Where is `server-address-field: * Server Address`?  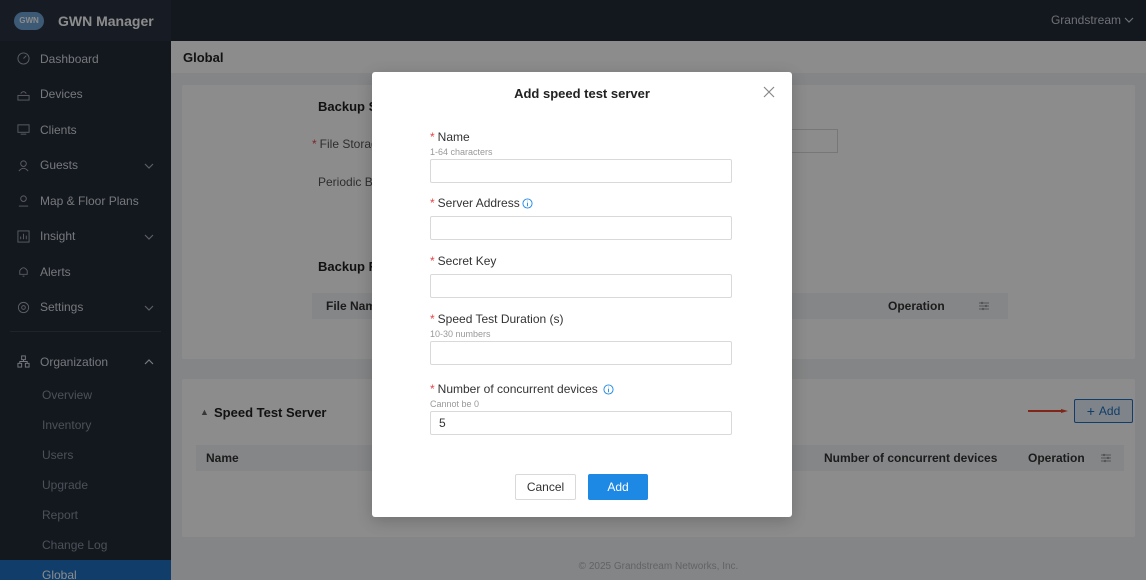
server-address-field: * Server Address is located at coordinates (581, 218).